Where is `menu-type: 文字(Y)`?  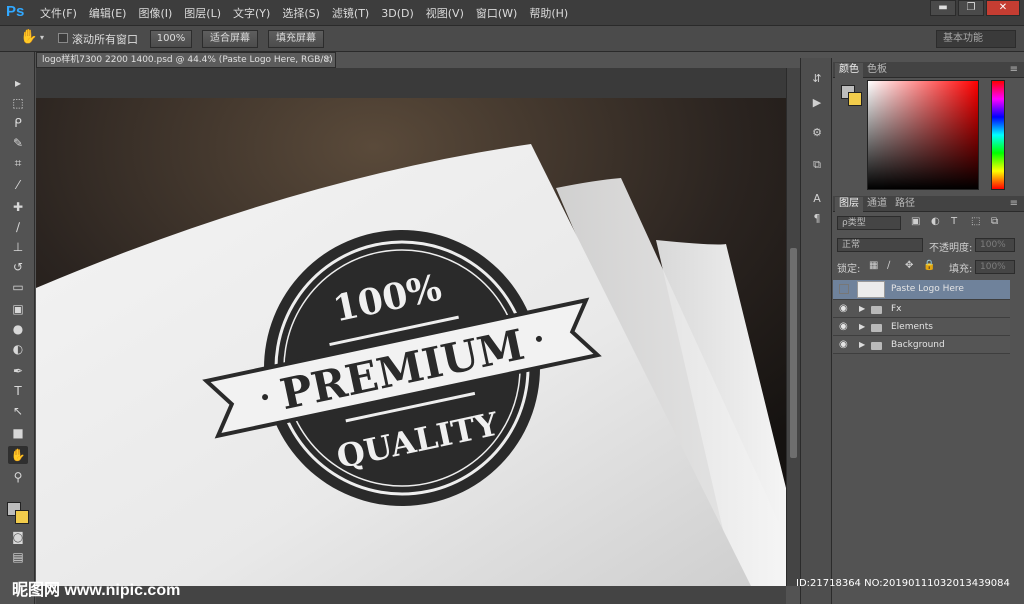 menu-type: 文字(Y) is located at coordinates (251, 13).